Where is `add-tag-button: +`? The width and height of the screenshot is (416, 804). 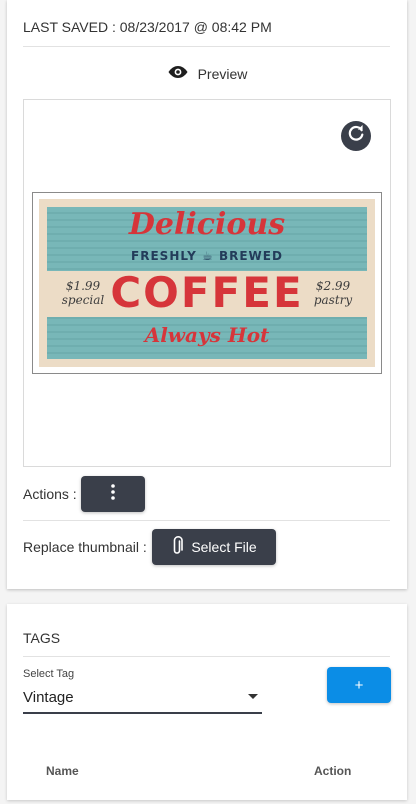 add-tag-button: + is located at coordinates (359, 685).